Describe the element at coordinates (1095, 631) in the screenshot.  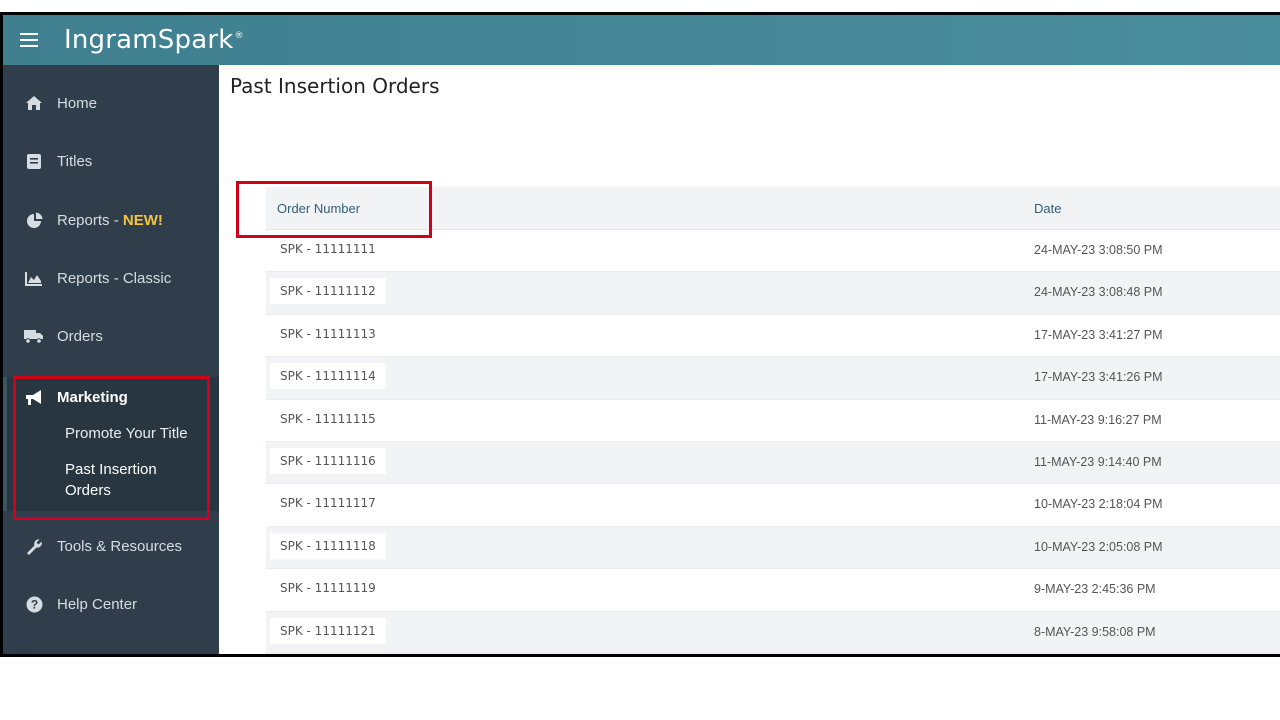
I see `date-cell: 8-MAY-23 9:58:08 PM` at that location.